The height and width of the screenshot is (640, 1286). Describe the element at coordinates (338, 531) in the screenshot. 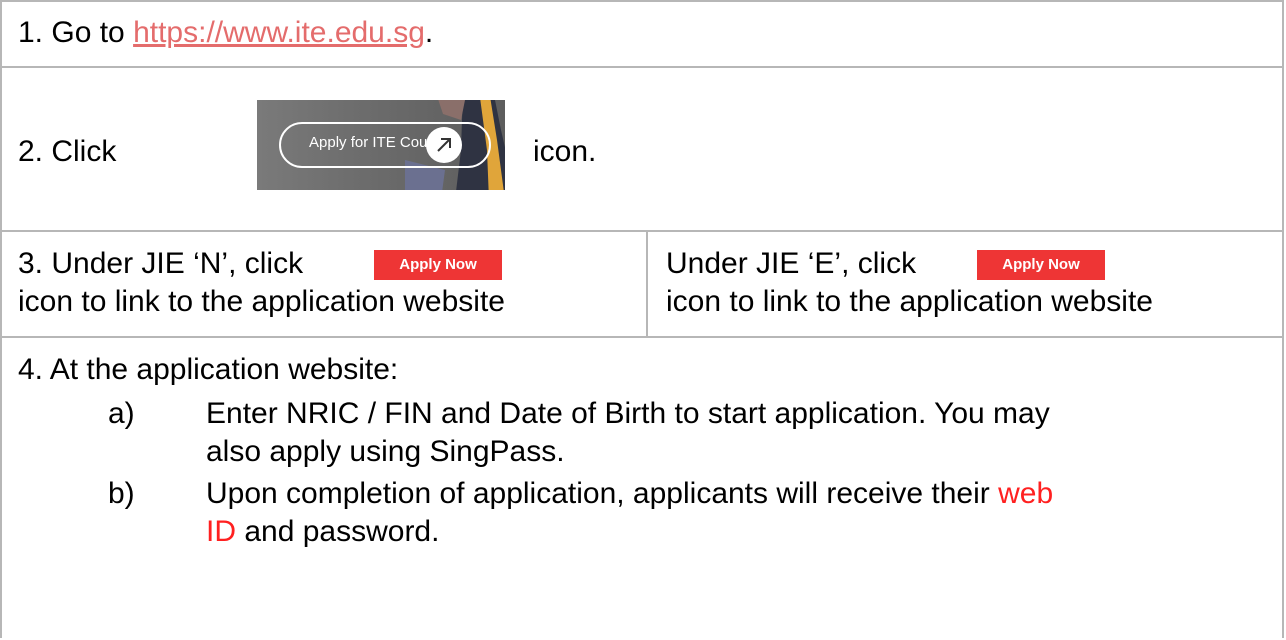

I see `step4-item-b-text-end: and password.` at that location.